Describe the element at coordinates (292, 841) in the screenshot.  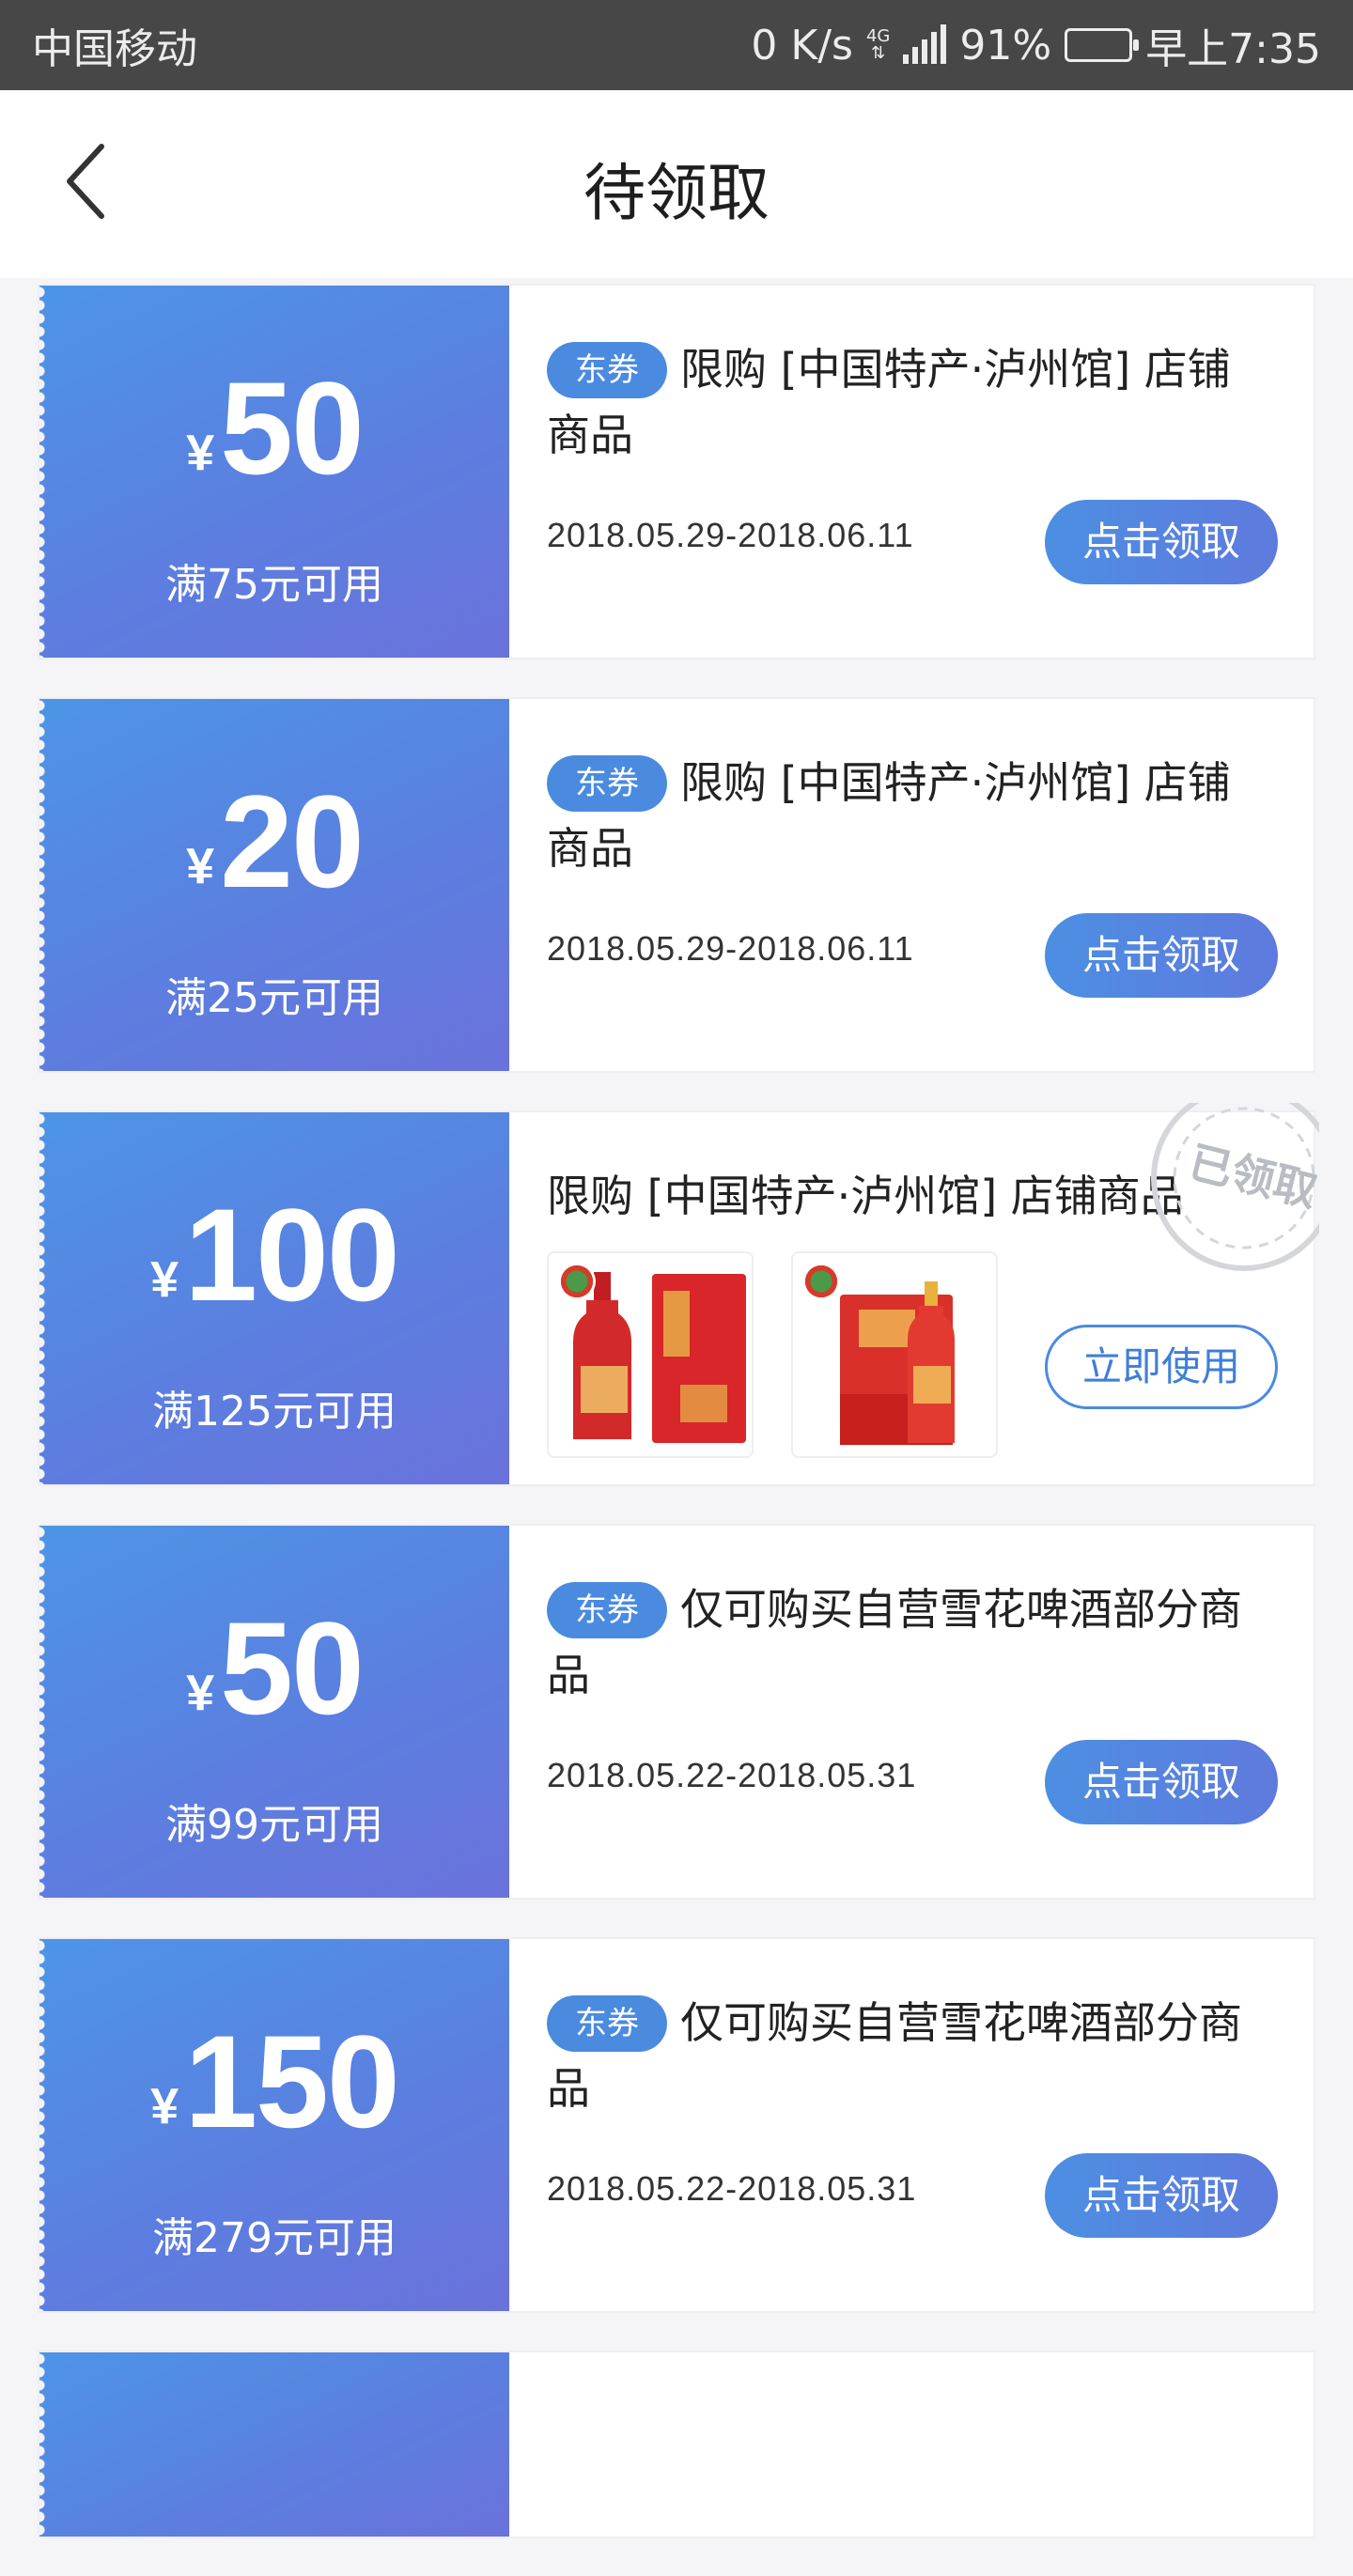
I see `amount-value: 20` at that location.